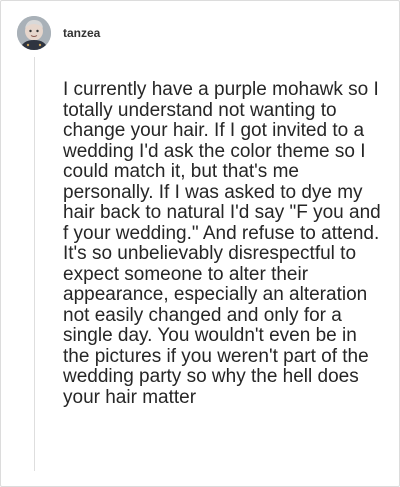 This screenshot has height=487, width=400. I want to click on avatar, so click(34, 33).